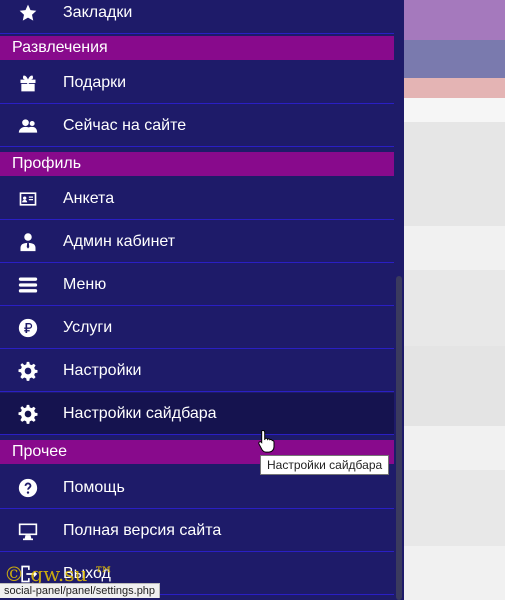  What do you see at coordinates (28, 199) in the screenshot?
I see `id-card-icon` at bounding box center [28, 199].